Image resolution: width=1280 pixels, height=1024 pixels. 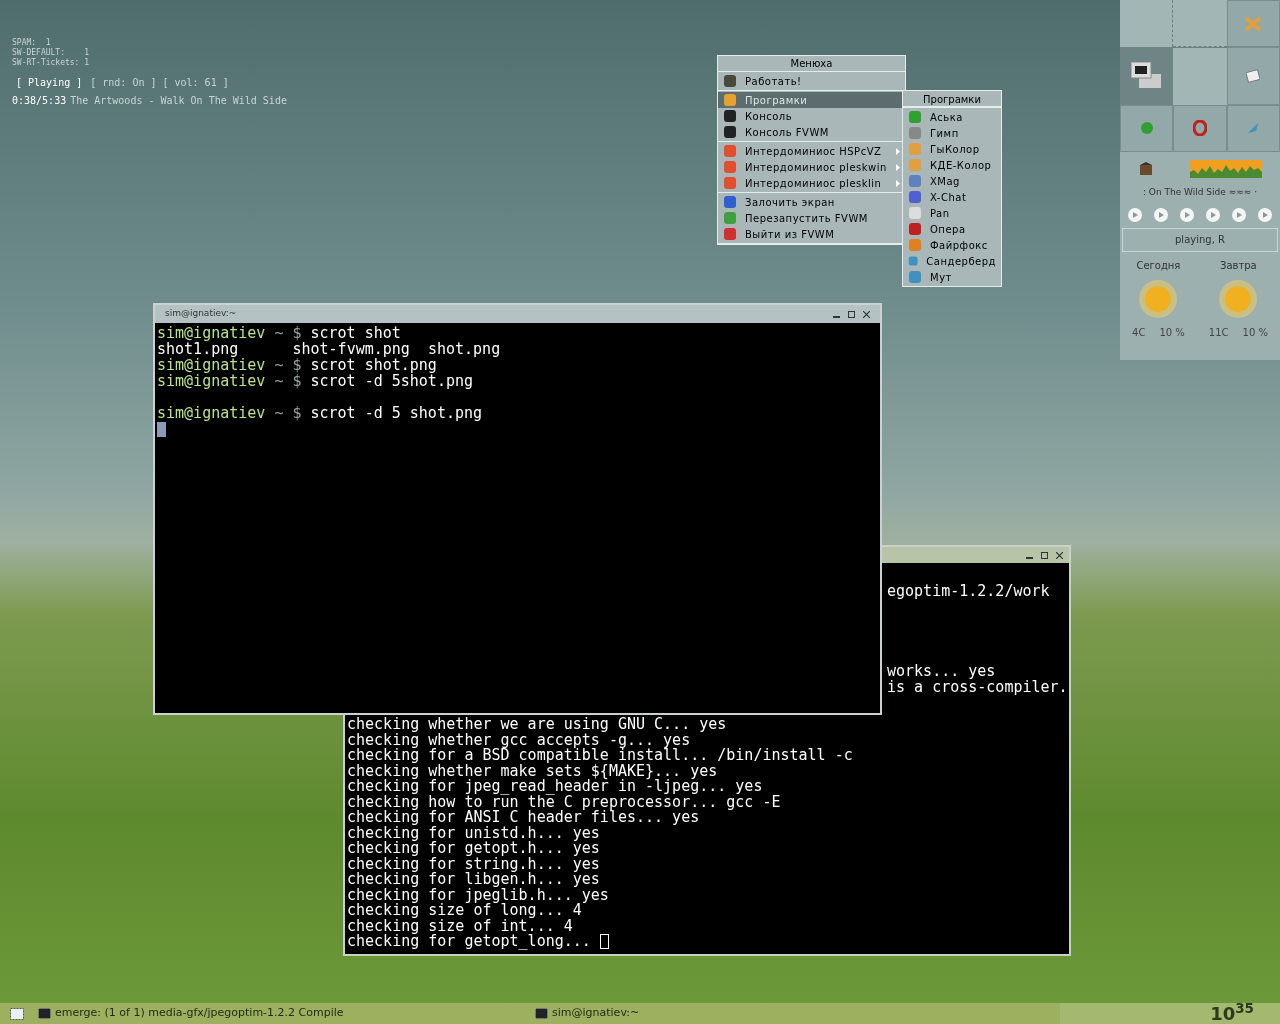 I want to click on terminal-line: checking whether make sets ${MAKE}... yes, so click(x=532, y=771).